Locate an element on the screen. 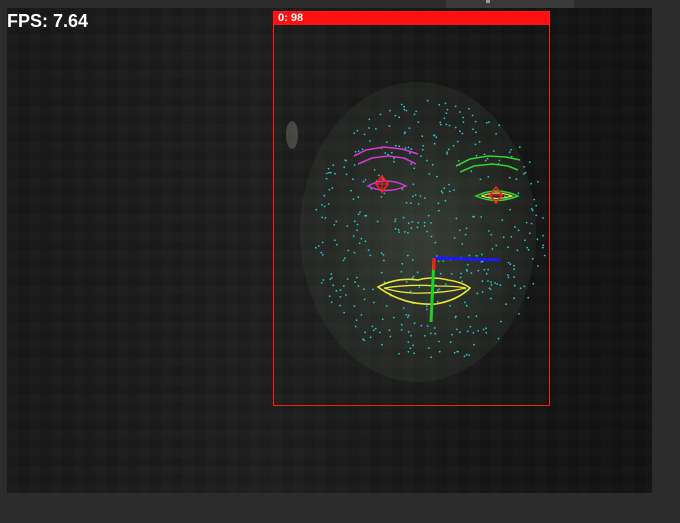 This screenshot has width=680, height=523. fps-counter: FPS: 7.64 is located at coordinates (48, 21).